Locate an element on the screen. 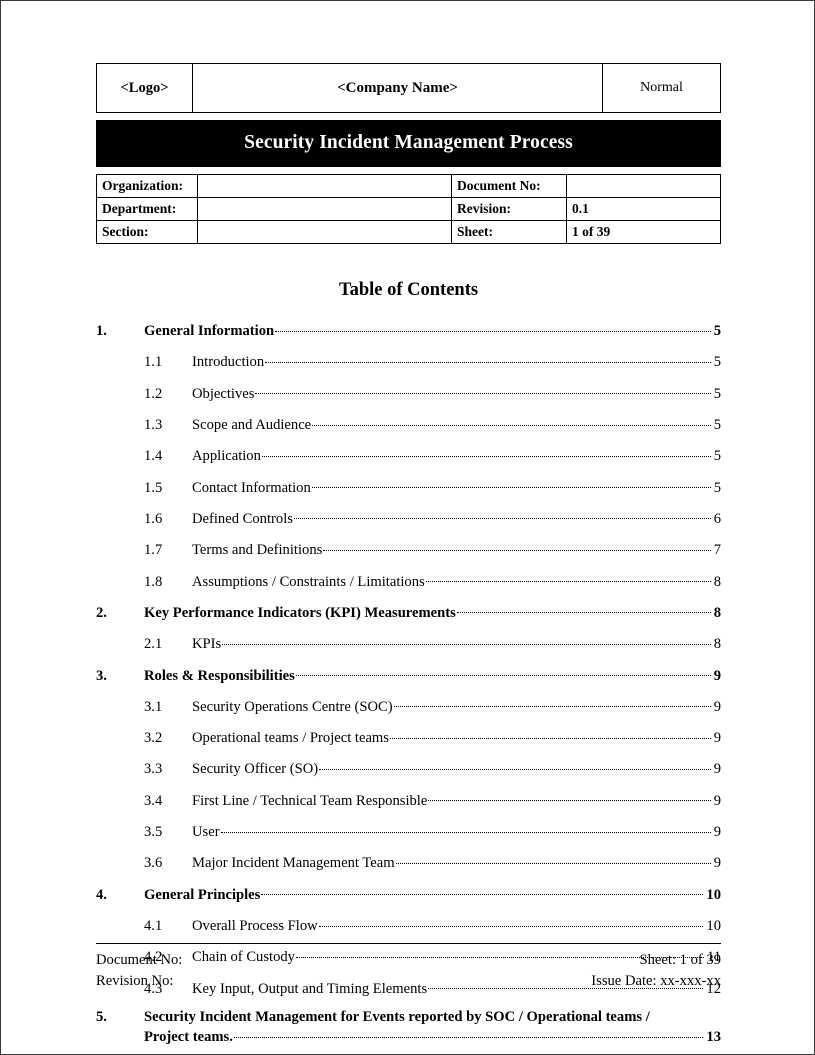  toc-entry: 3.2 Operational teams / Project teams 9 is located at coordinates (408, 738).